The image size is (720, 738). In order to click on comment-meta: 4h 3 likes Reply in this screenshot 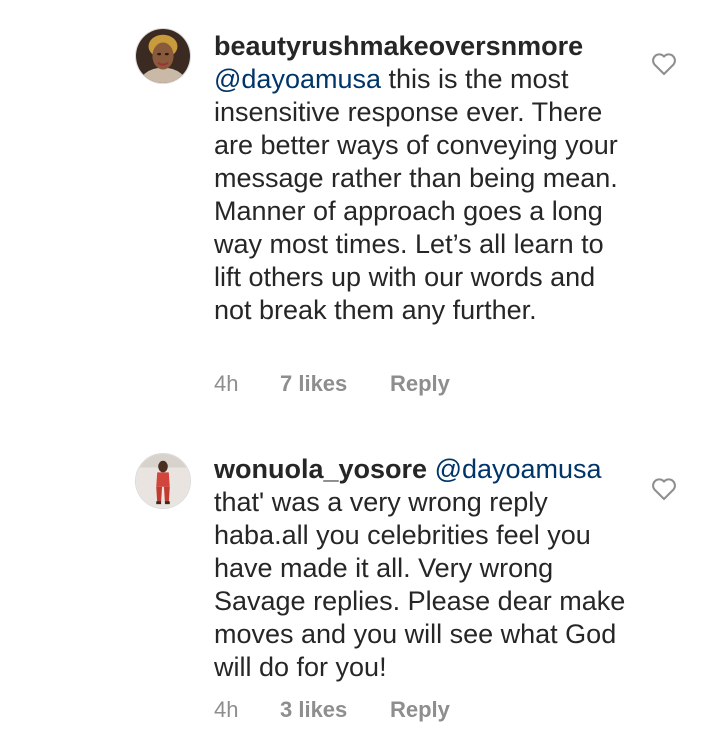, I will do `click(332, 710)`.